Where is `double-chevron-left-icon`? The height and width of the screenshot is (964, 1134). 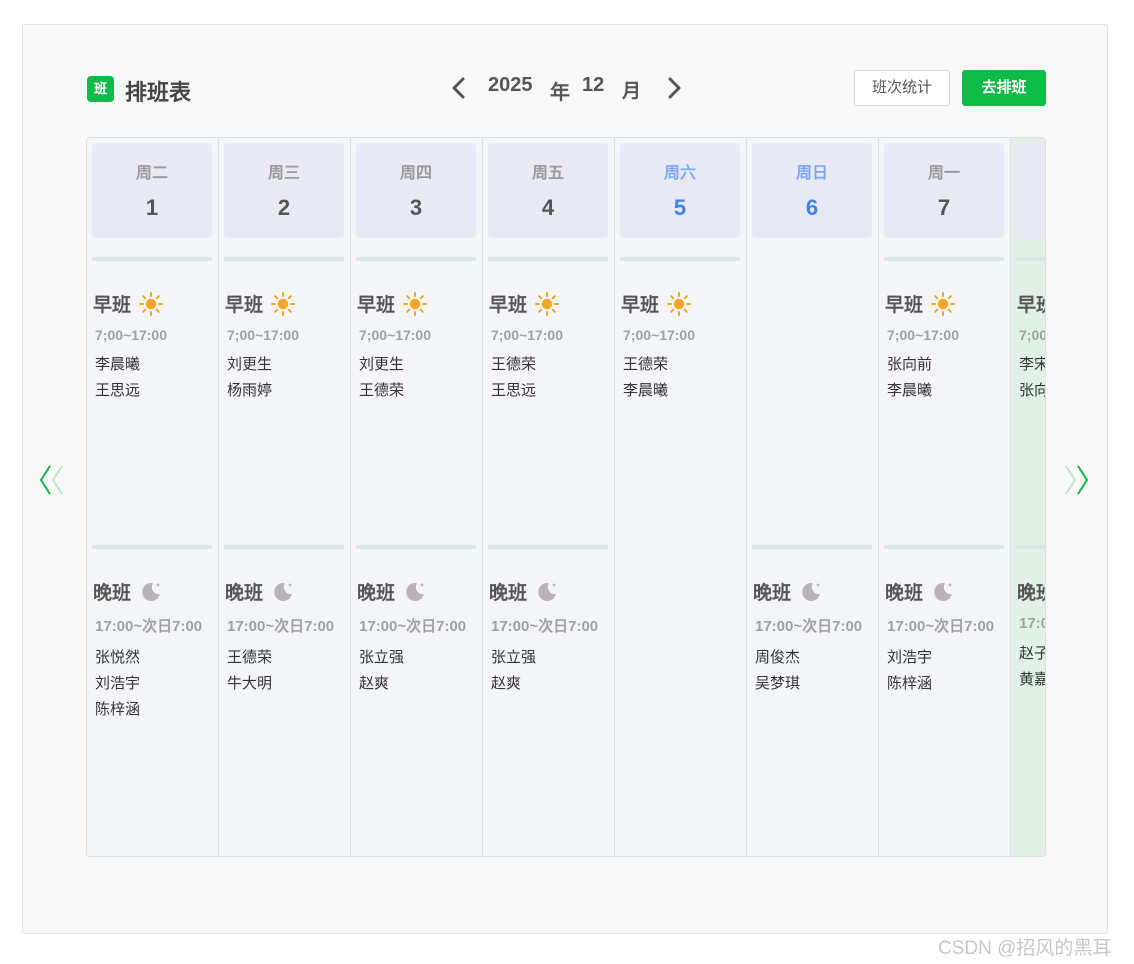
double-chevron-left-icon is located at coordinates (51, 480).